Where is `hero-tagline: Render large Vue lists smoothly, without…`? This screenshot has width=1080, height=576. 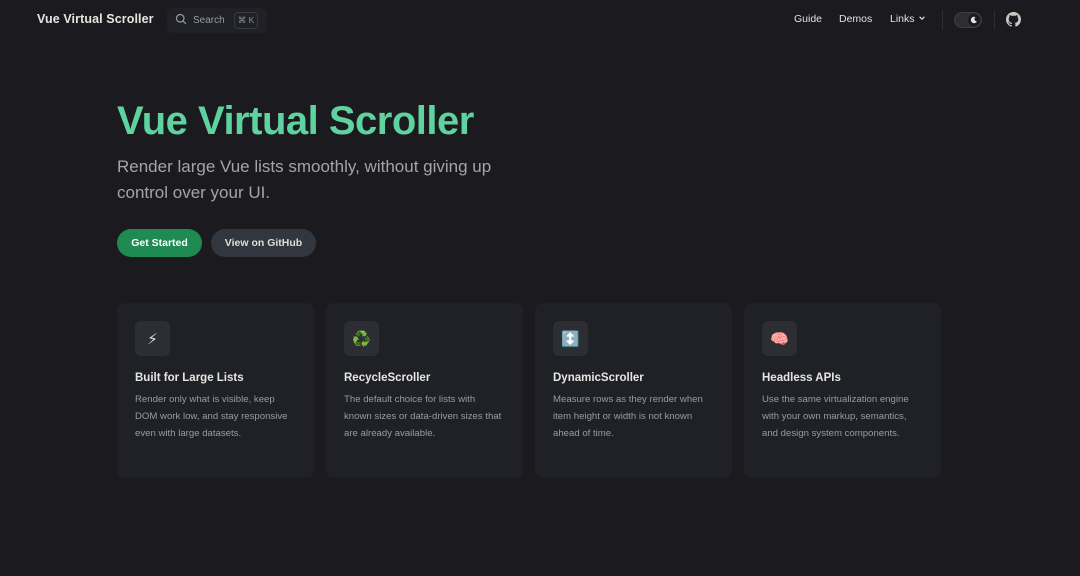 hero-tagline: Render large Vue lists smoothly, without… is located at coordinates (304, 179).